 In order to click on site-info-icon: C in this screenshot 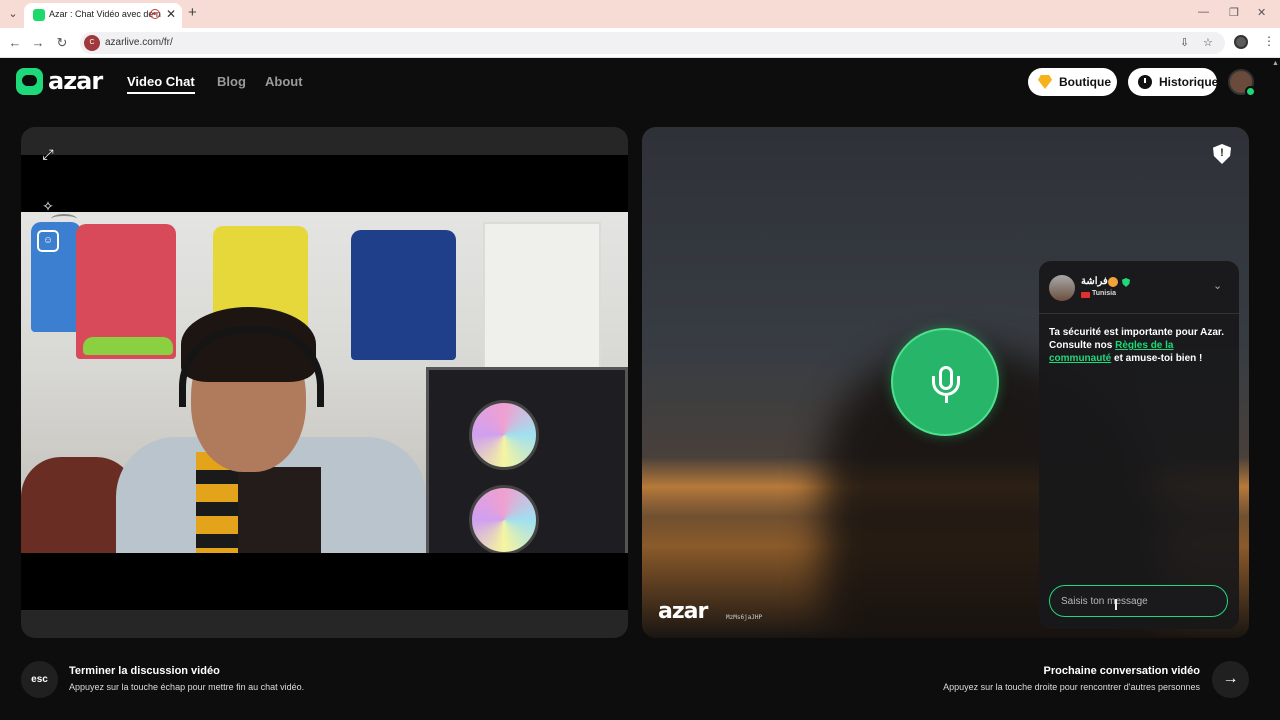, I will do `click(92, 43)`.